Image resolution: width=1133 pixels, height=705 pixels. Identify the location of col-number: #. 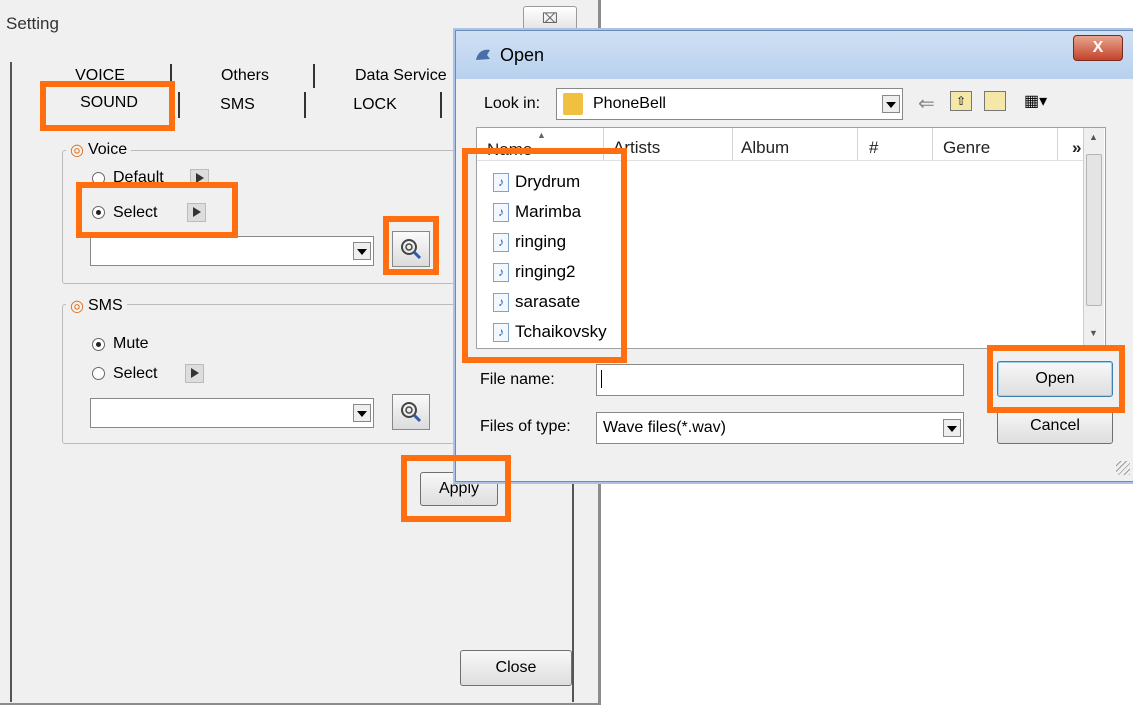
(873, 148).